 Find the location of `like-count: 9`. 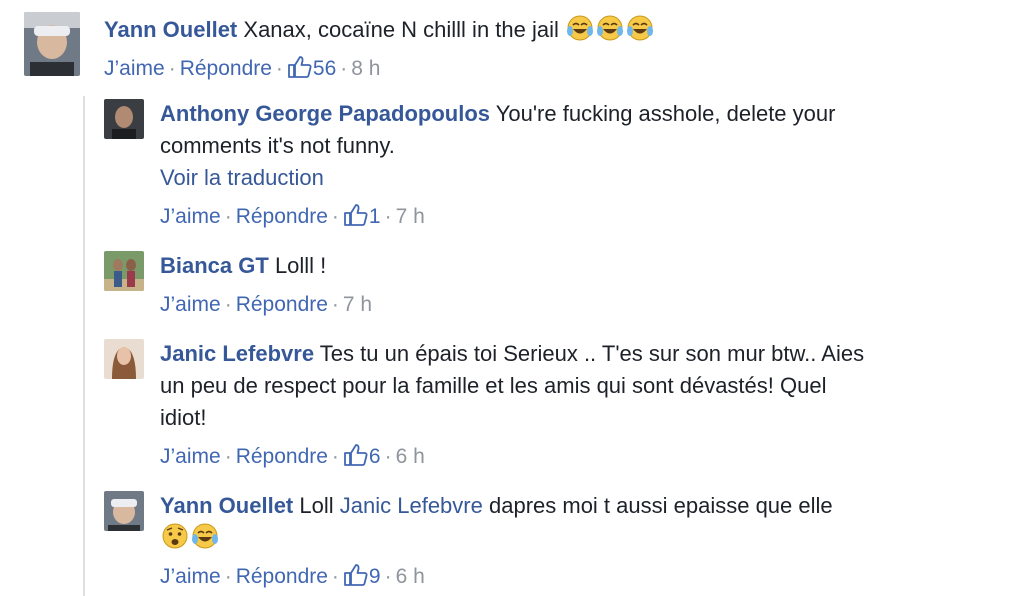

like-count: 9 is located at coordinates (362, 576).